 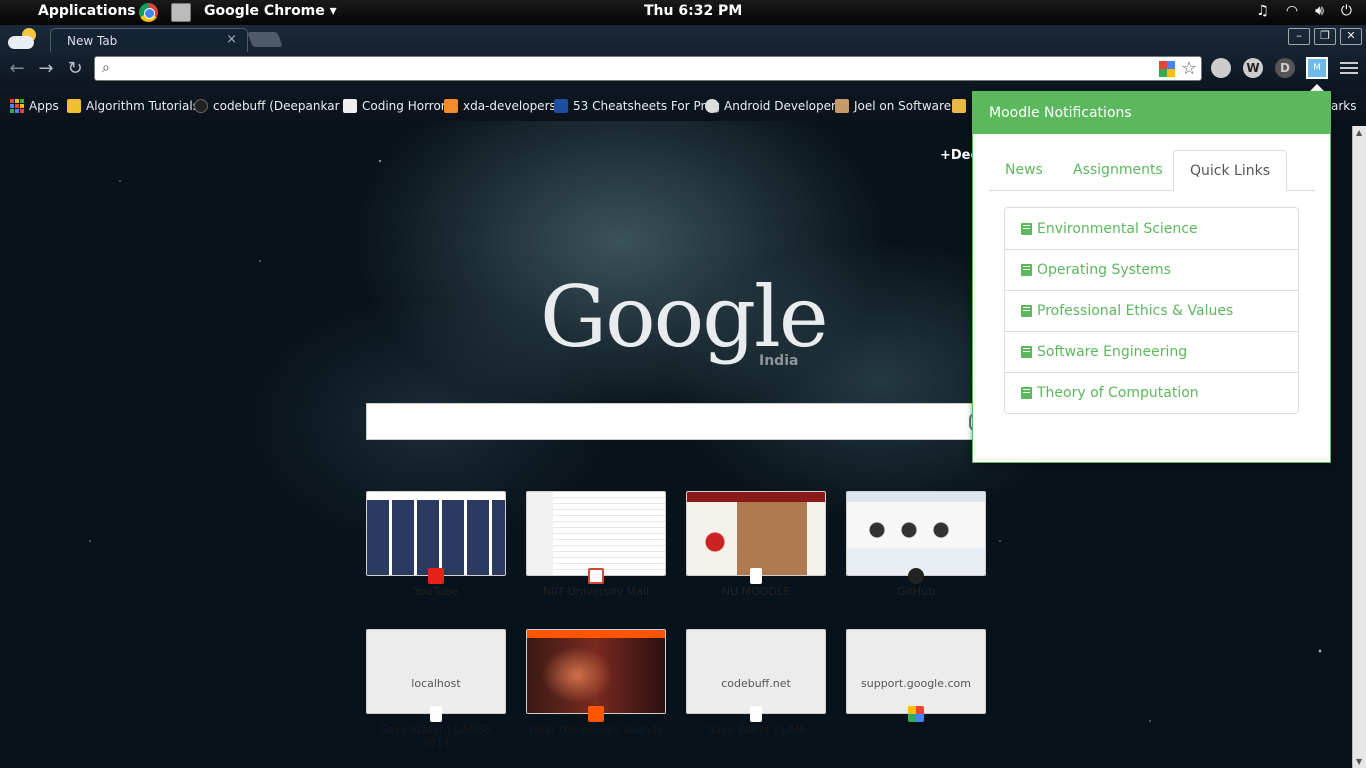 What do you see at coordinates (916, 671) in the screenshot?
I see `most-visited-tile-support-google: support.google.com` at bounding box center [916, 671].